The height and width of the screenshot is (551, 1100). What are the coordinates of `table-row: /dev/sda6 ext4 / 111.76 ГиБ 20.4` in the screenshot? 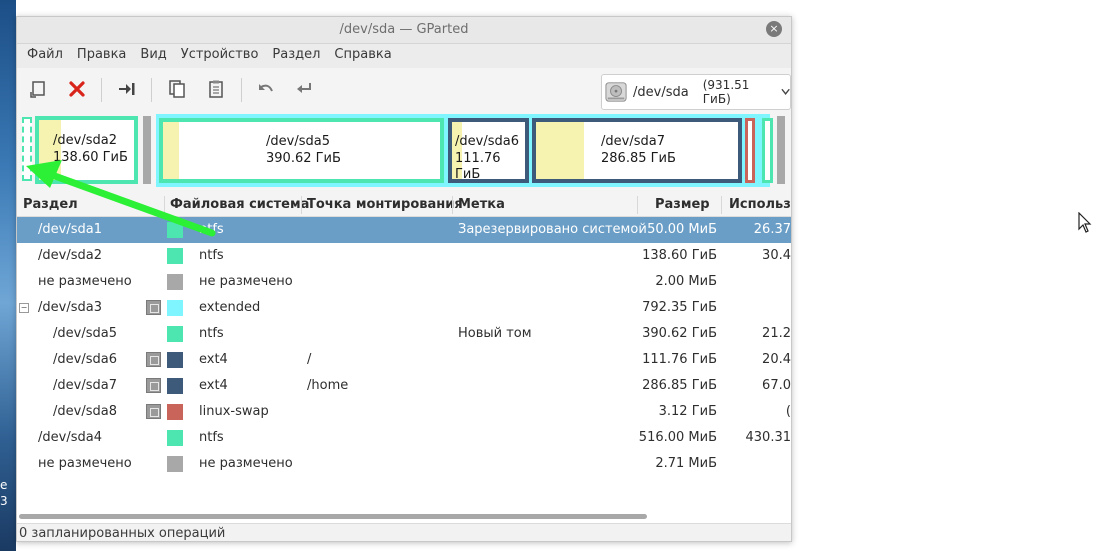 It's located at (404, 360).